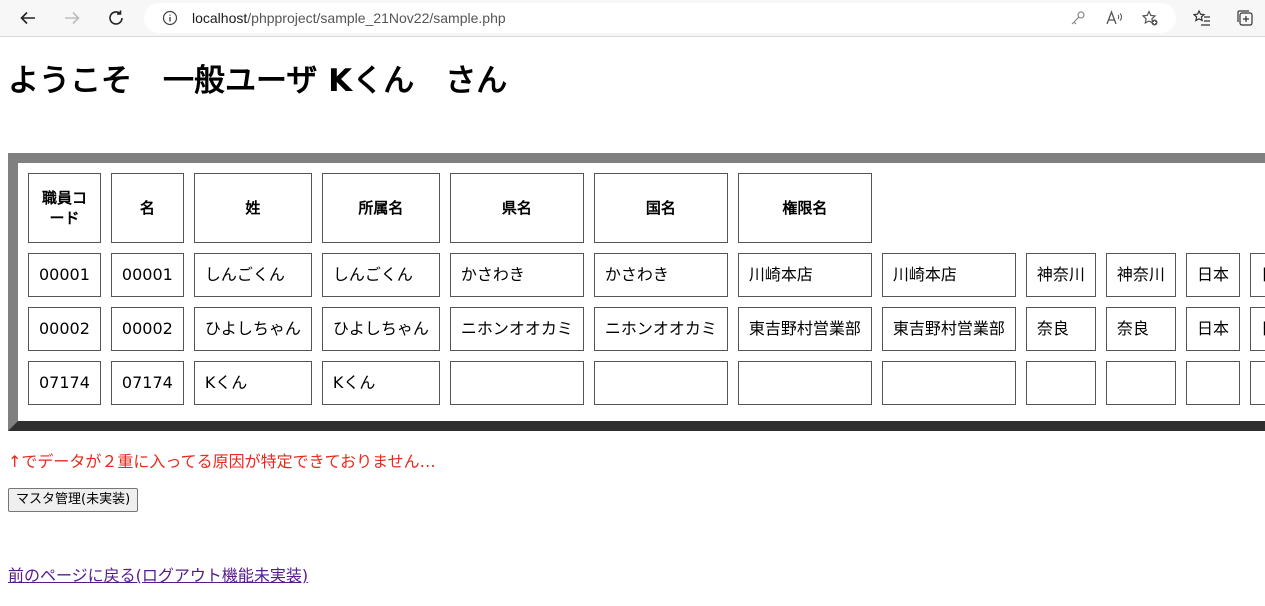  Describe the element at coordinates (1150, 18) in the screenshot. I see `add-favorite-icon` at that location.